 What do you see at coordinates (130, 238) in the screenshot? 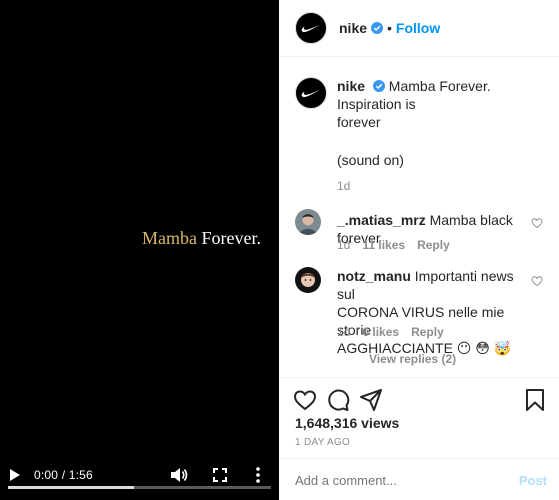
I see `video-title-overlay: Mamba Forever.` at bounding box center [130, 238].